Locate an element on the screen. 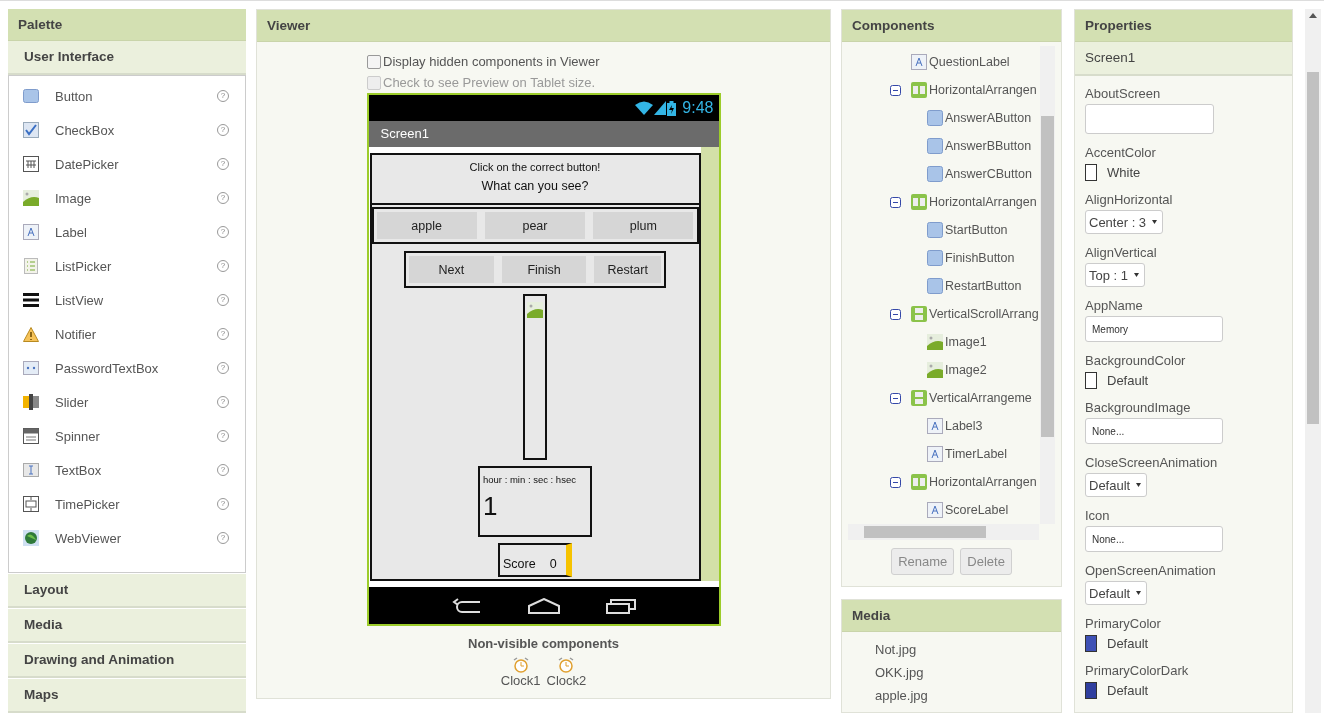 This screenshot has height=713, width=1324. signal-icon is located at coordinates (660, 108).